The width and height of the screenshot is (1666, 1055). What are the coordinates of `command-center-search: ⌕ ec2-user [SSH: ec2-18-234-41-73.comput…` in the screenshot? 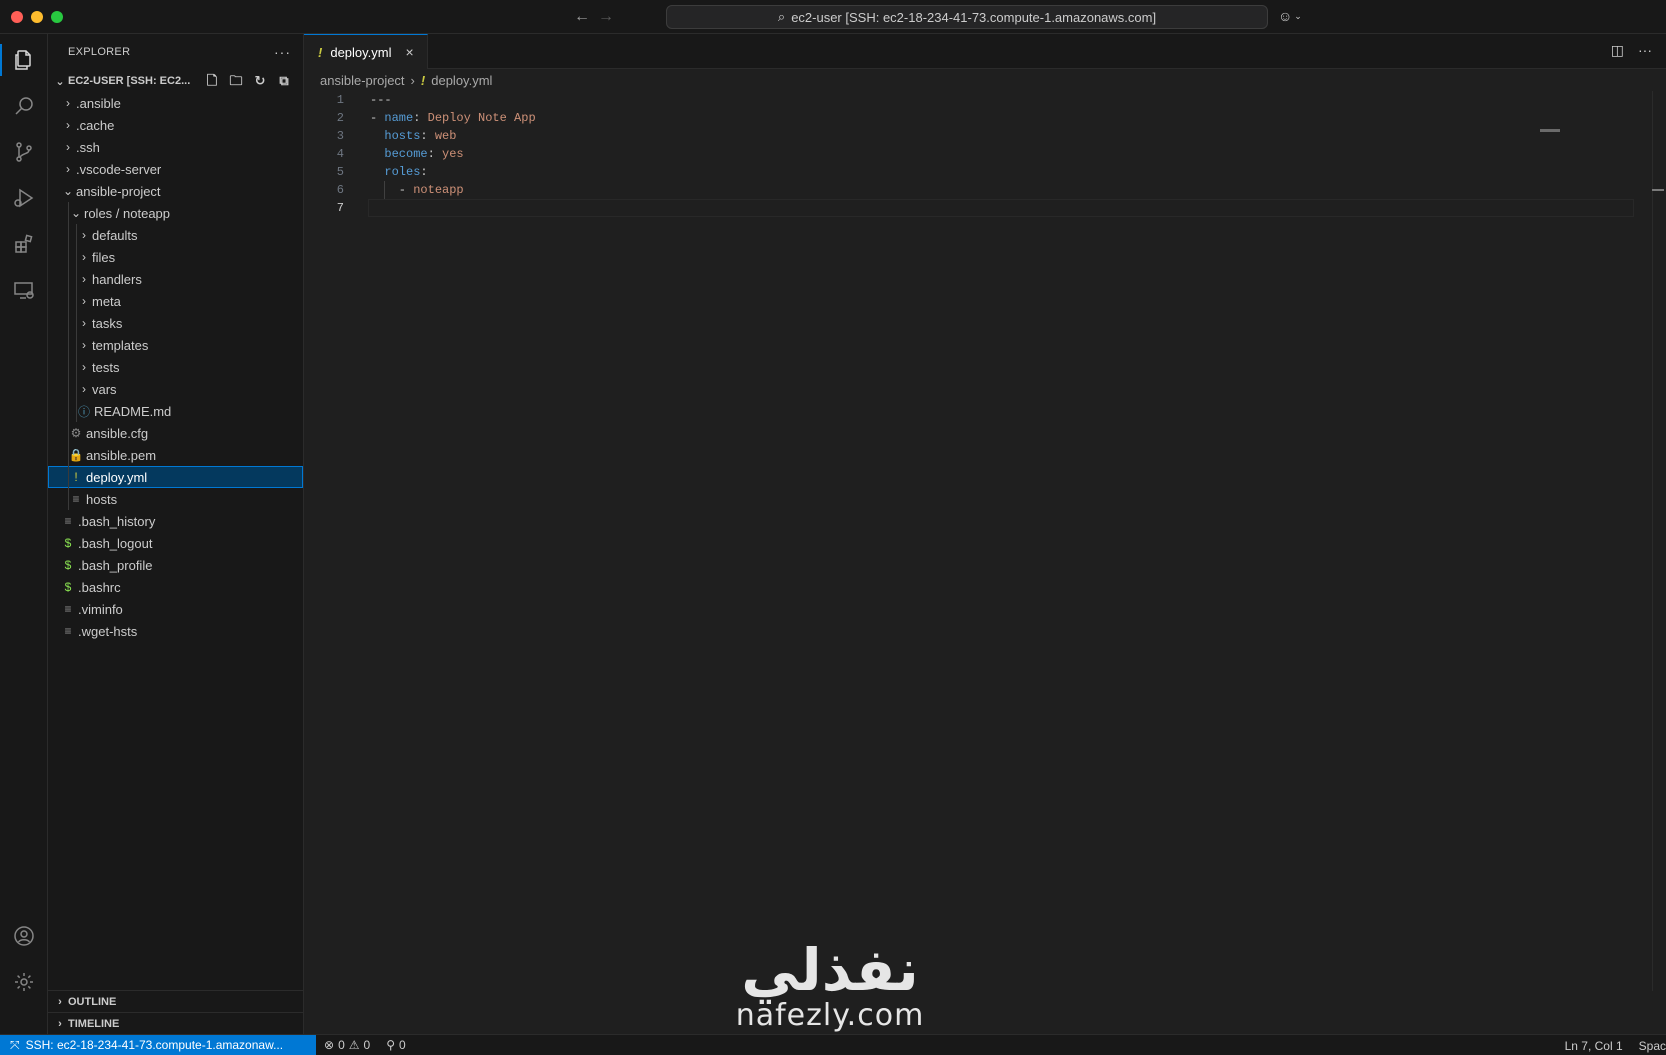 It's located at (967, 17).